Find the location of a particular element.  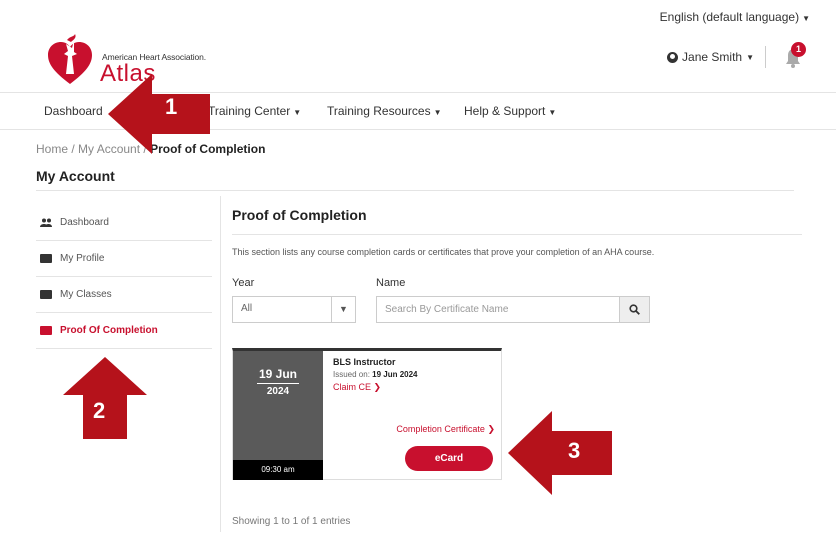

date-underline is located at coordinates (278, 383).